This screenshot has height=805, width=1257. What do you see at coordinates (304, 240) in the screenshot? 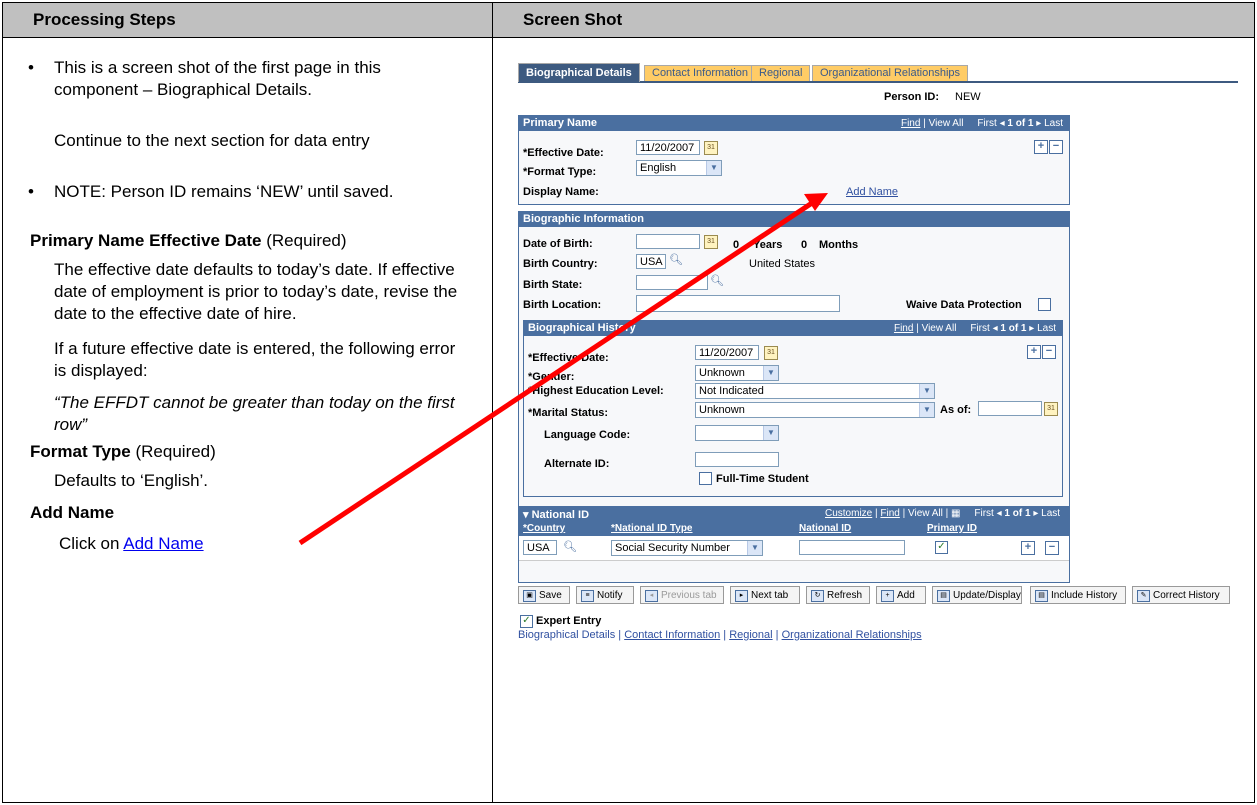
I see `section-primary-name-req: (Required)` at bounding box center [304, 240].